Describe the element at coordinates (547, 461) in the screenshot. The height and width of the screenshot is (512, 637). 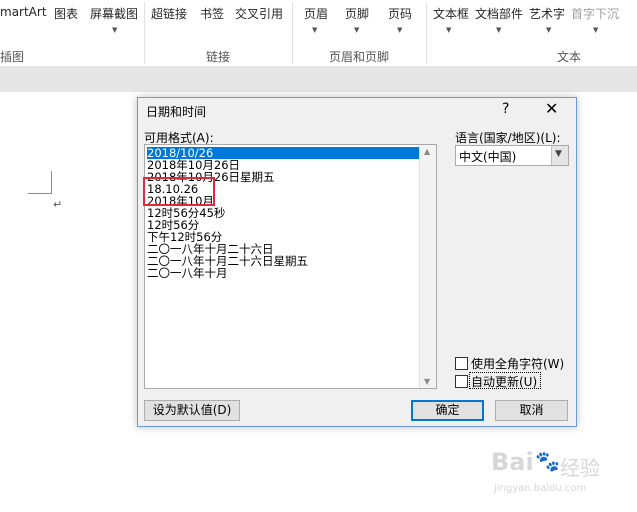
I see `paw-icon: 🐾` at that location.